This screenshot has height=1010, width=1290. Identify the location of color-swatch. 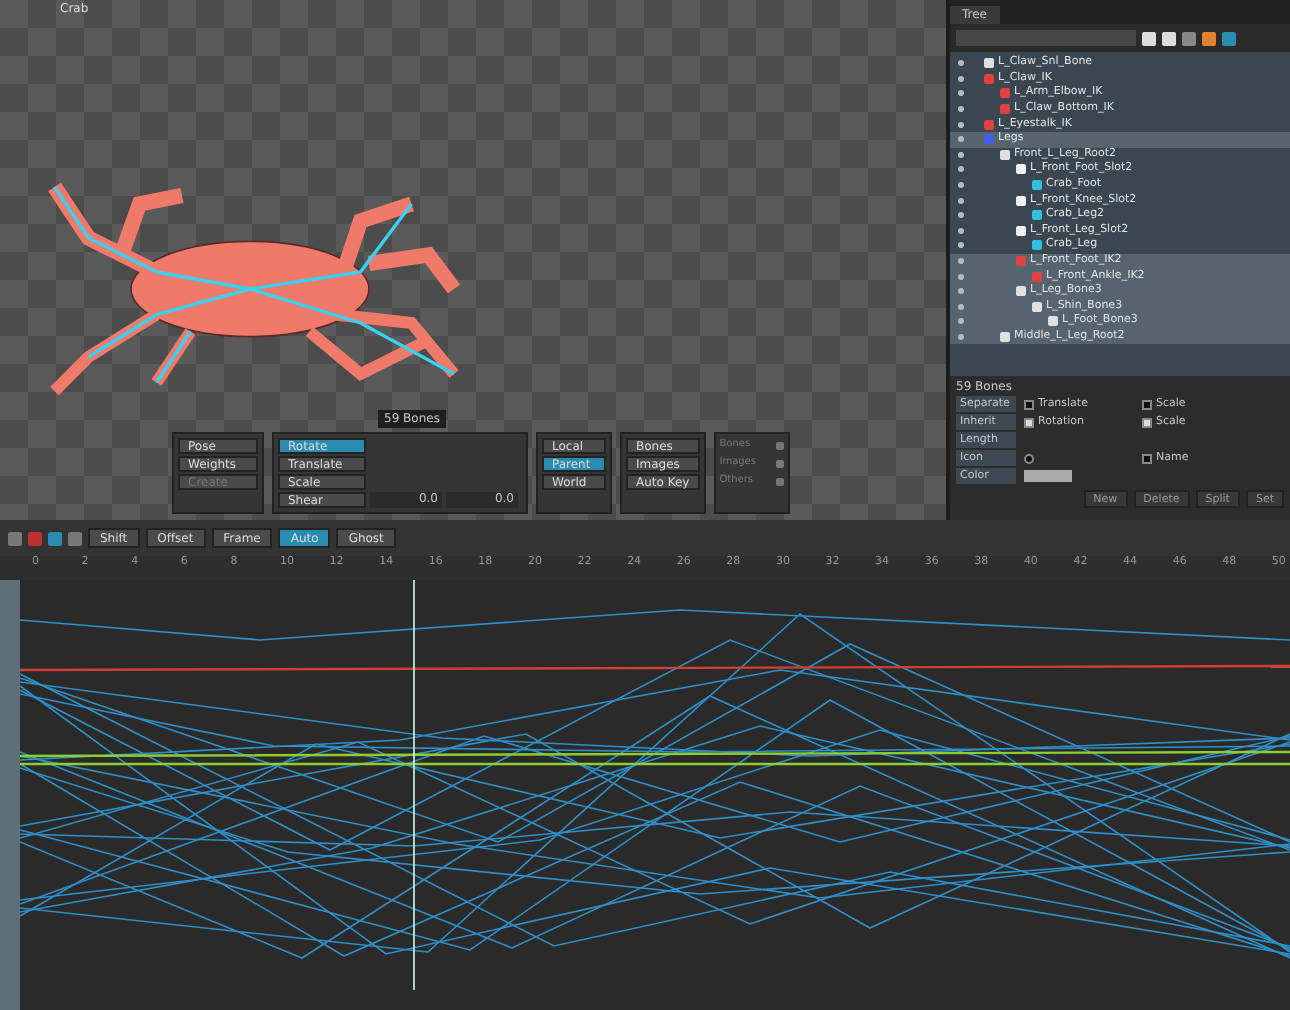
(1048, 476).